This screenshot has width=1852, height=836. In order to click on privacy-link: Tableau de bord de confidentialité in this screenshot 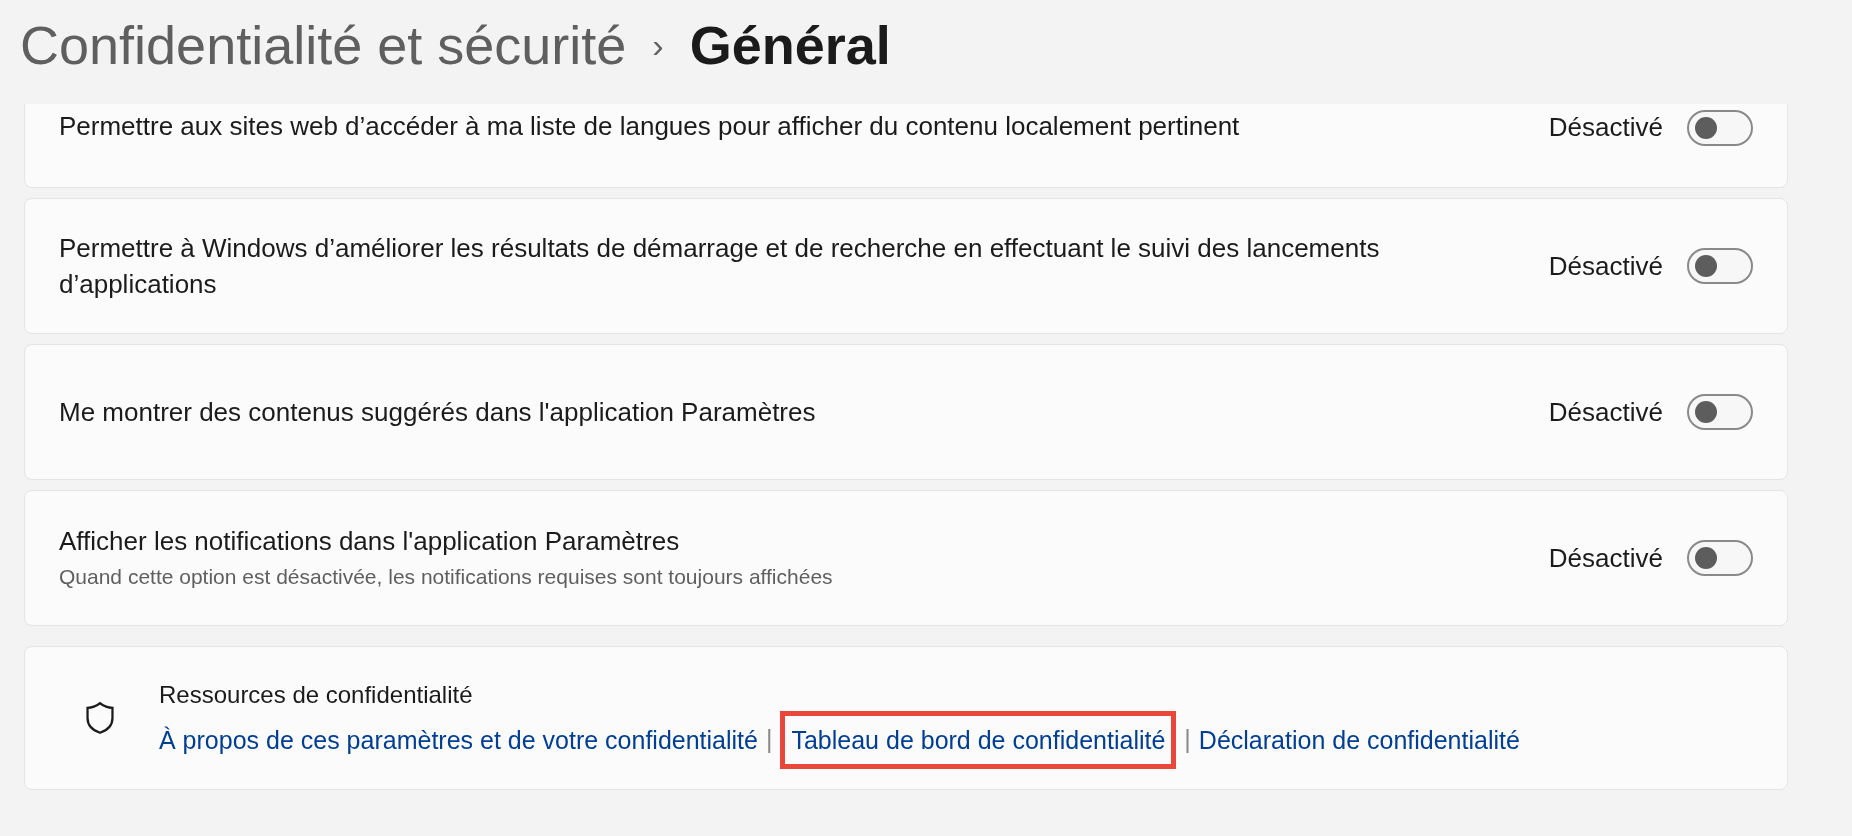, I will do `click(978, 740)`.